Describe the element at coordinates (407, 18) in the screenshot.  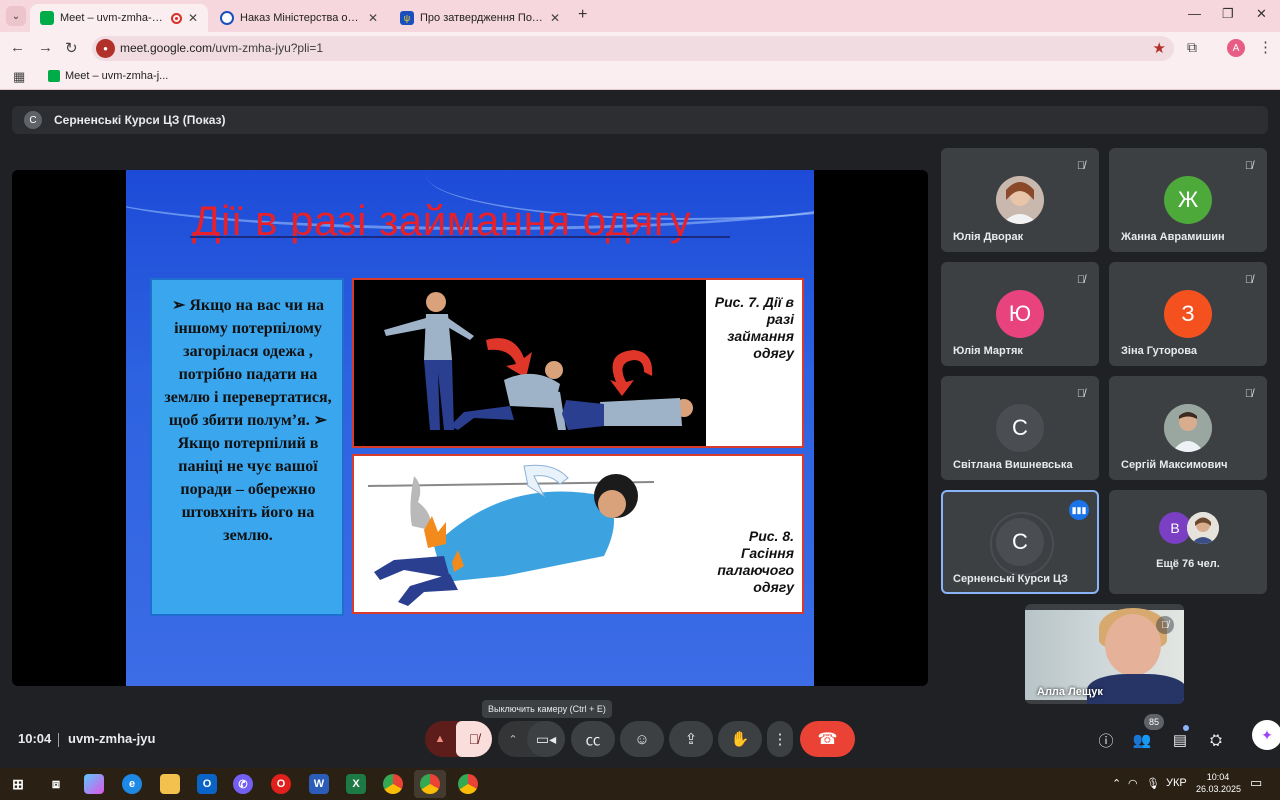
I see `trident-favicon-icon: ψ` at that location.